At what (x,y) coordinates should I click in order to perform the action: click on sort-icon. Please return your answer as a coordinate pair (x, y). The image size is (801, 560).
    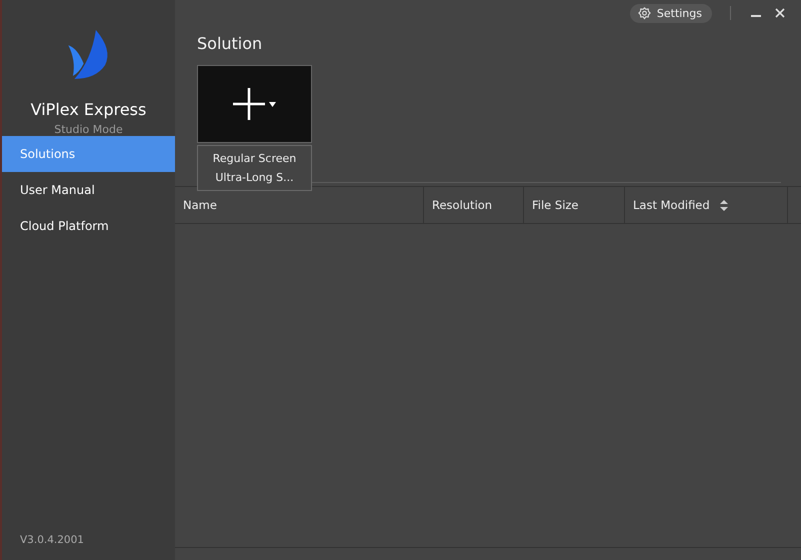
    Looking at the image, I should click on (724, 205).